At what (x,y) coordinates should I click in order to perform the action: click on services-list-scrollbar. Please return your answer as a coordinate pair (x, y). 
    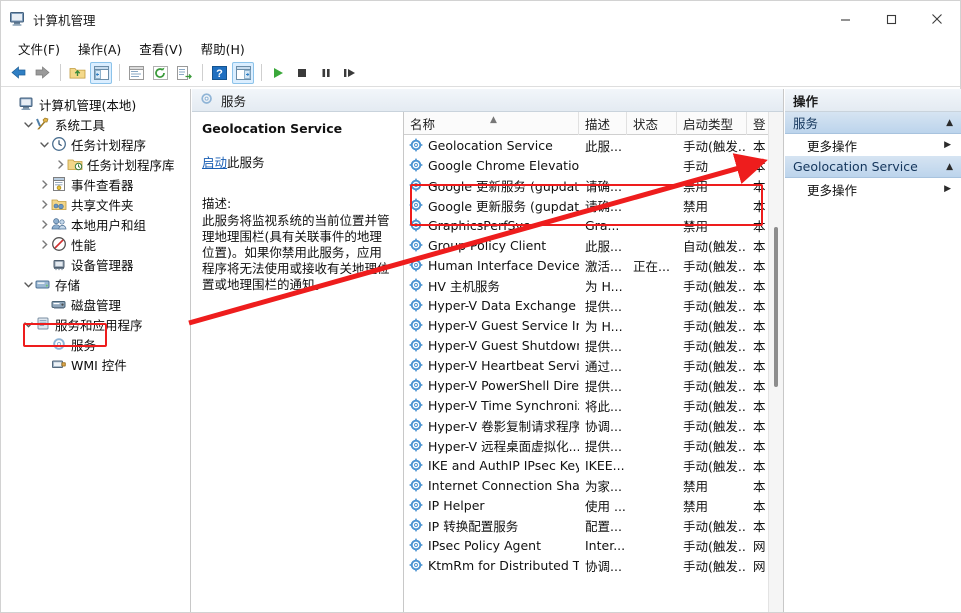
    Looking at the image, I should click on (775, 362).